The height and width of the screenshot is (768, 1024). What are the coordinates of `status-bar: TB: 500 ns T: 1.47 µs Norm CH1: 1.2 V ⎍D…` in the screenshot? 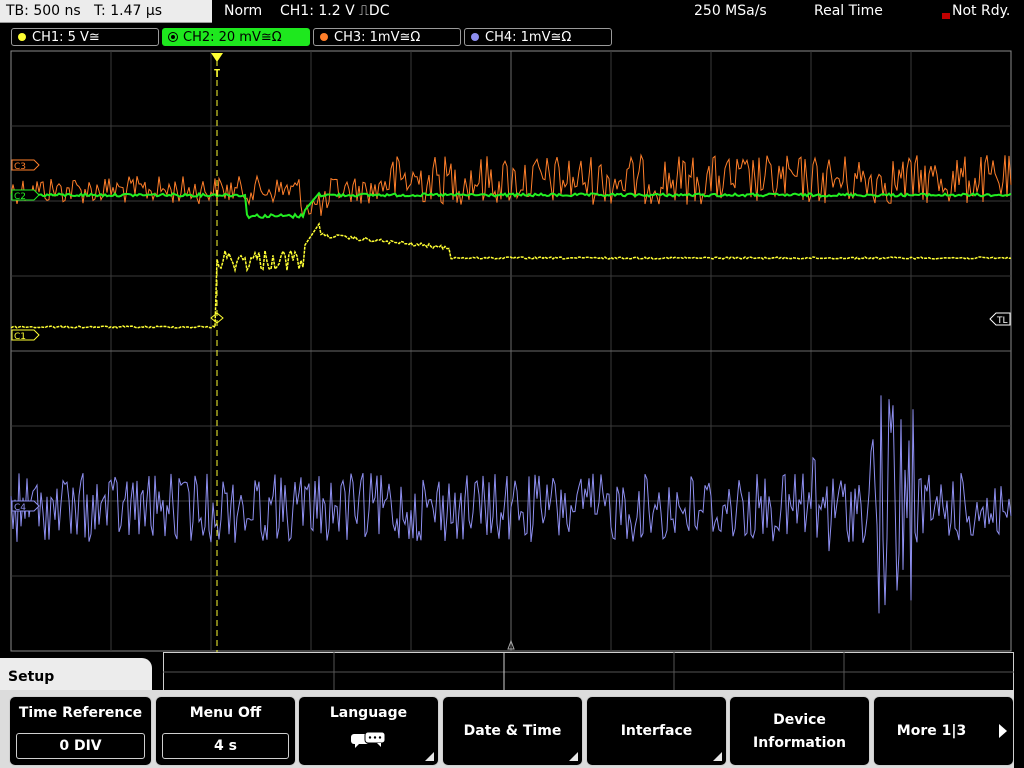 It's located at (512, 12).